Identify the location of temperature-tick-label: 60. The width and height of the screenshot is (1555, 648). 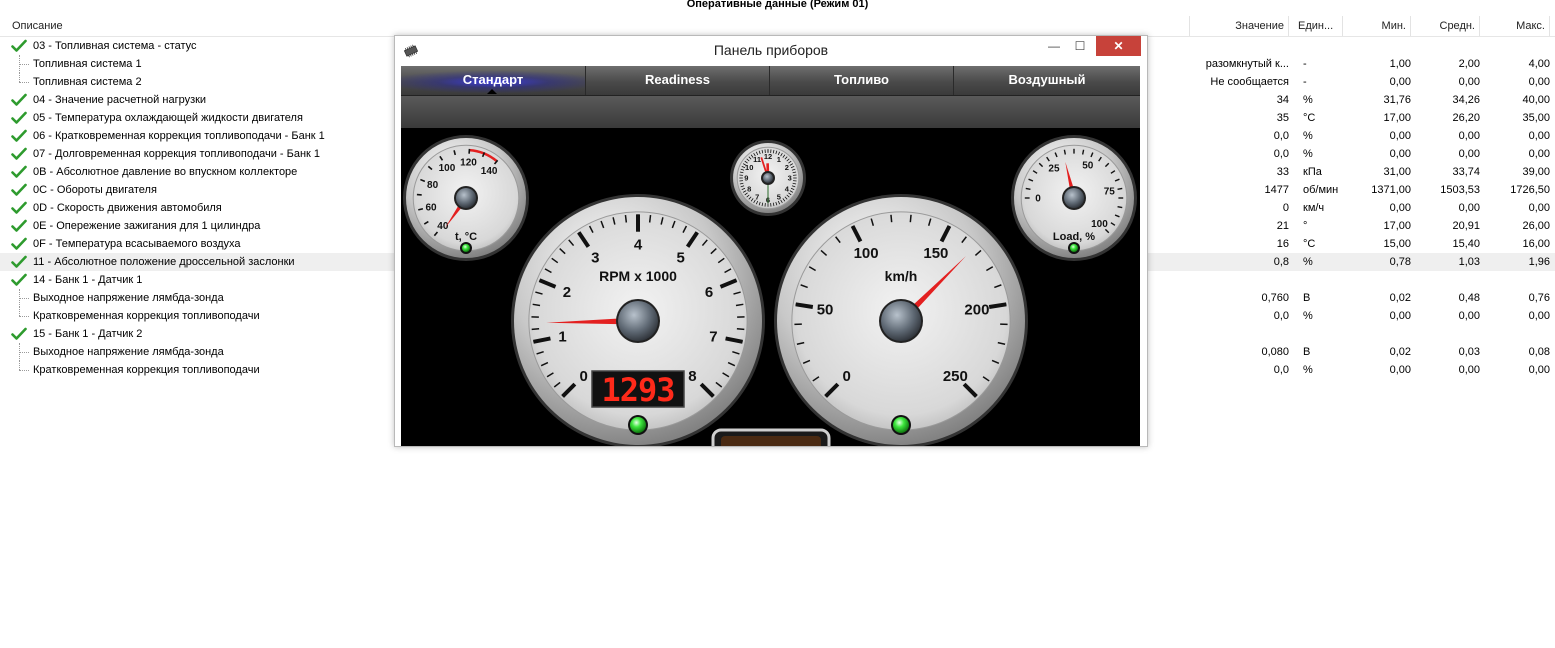
(432, 207).